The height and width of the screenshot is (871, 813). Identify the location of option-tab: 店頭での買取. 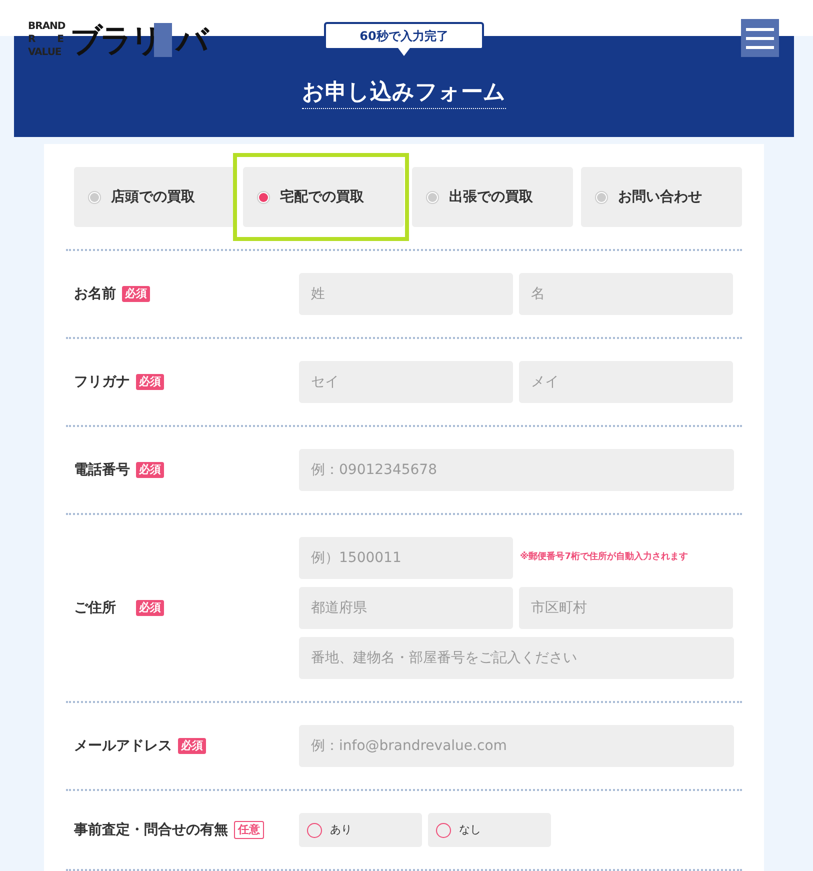
(154, 197).